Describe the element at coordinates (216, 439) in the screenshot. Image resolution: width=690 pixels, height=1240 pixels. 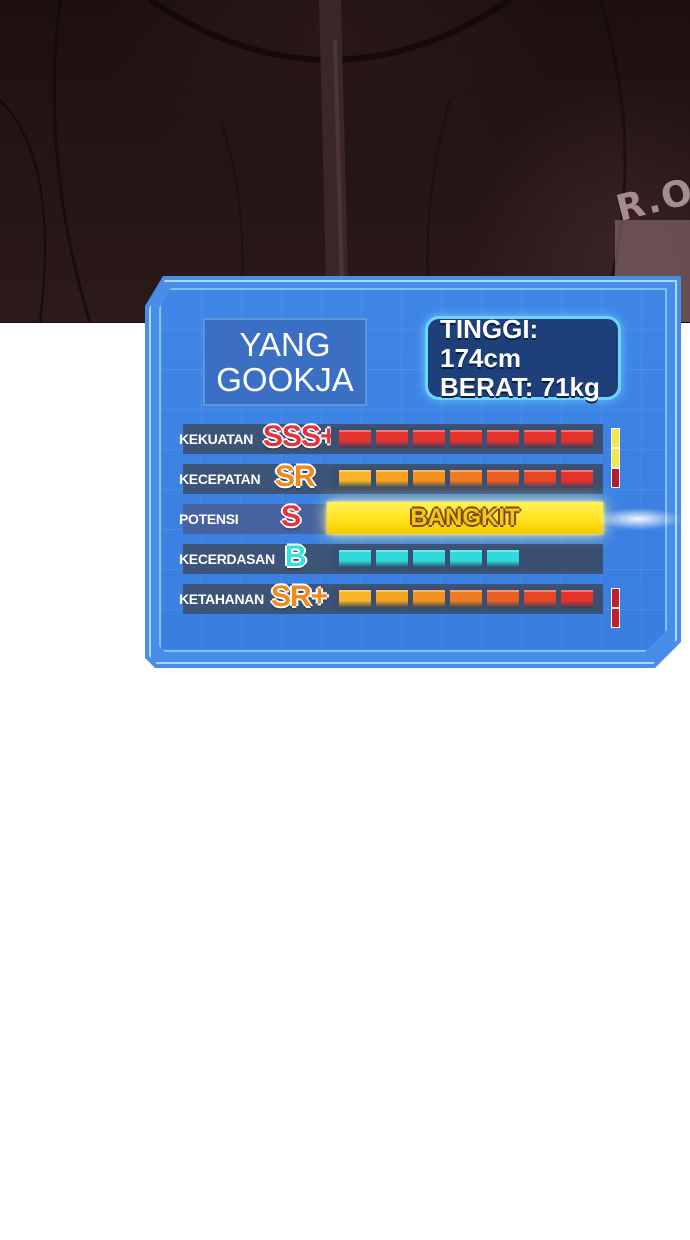
I see `stat-label: KEKUATAN` at that location.